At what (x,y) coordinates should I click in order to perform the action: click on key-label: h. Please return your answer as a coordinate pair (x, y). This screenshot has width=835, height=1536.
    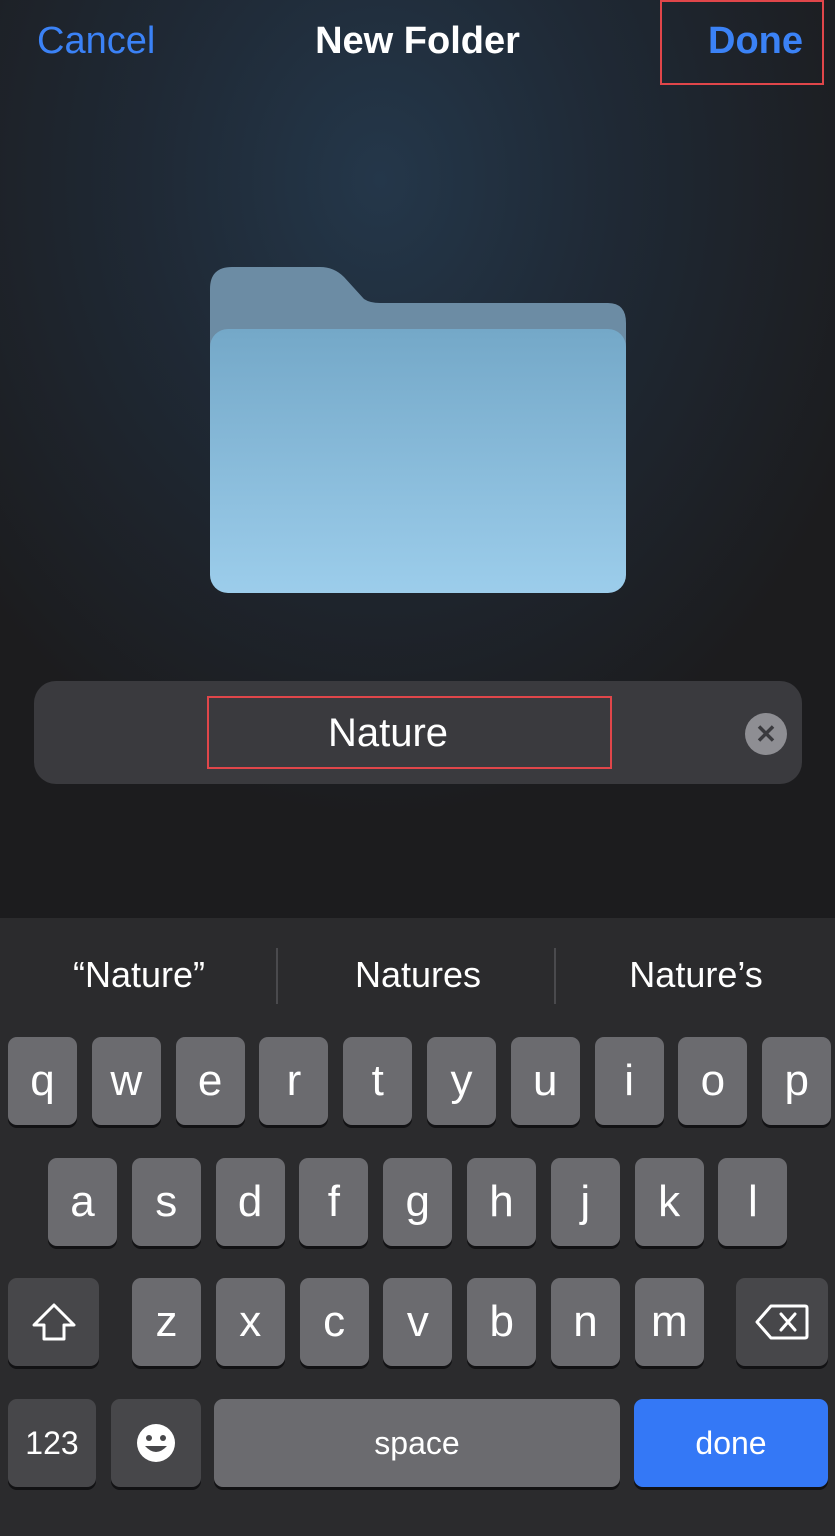
    Looking at the image, I should click on (501, 1201).